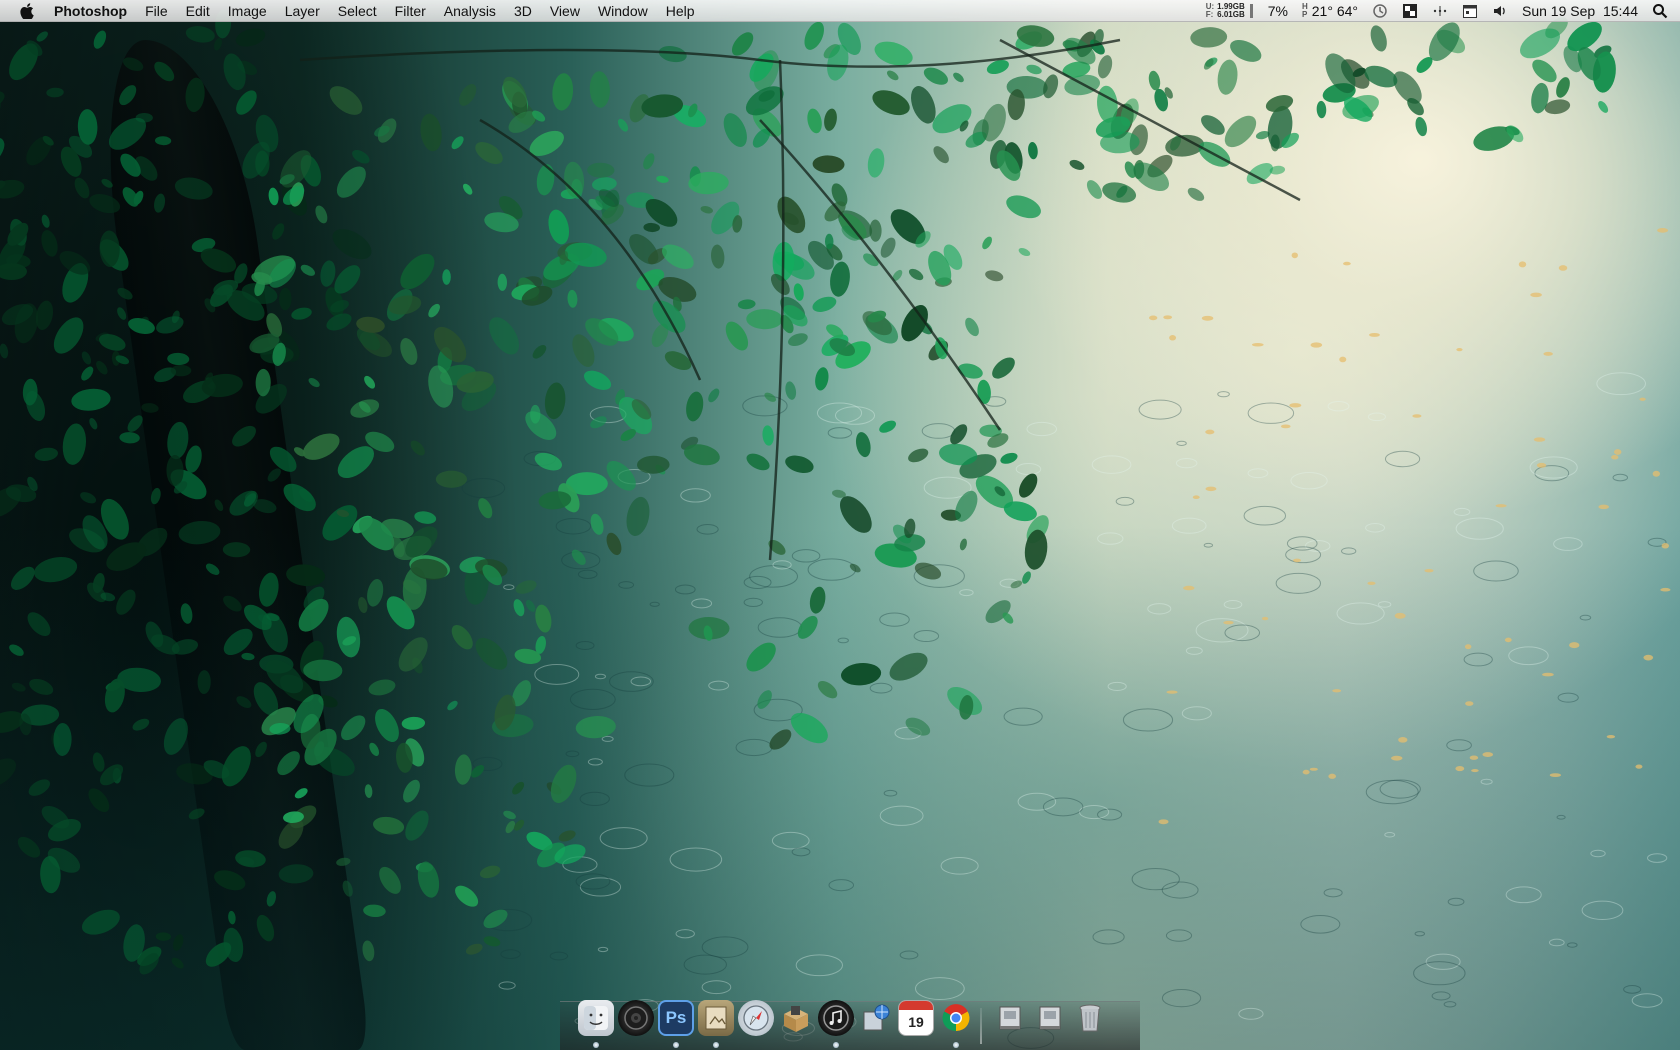 The image size is (1680, 1050). Describe the element at coordinates (93, 11) in the screenshot. I see `menu-app-name: Photoshop` at that location.